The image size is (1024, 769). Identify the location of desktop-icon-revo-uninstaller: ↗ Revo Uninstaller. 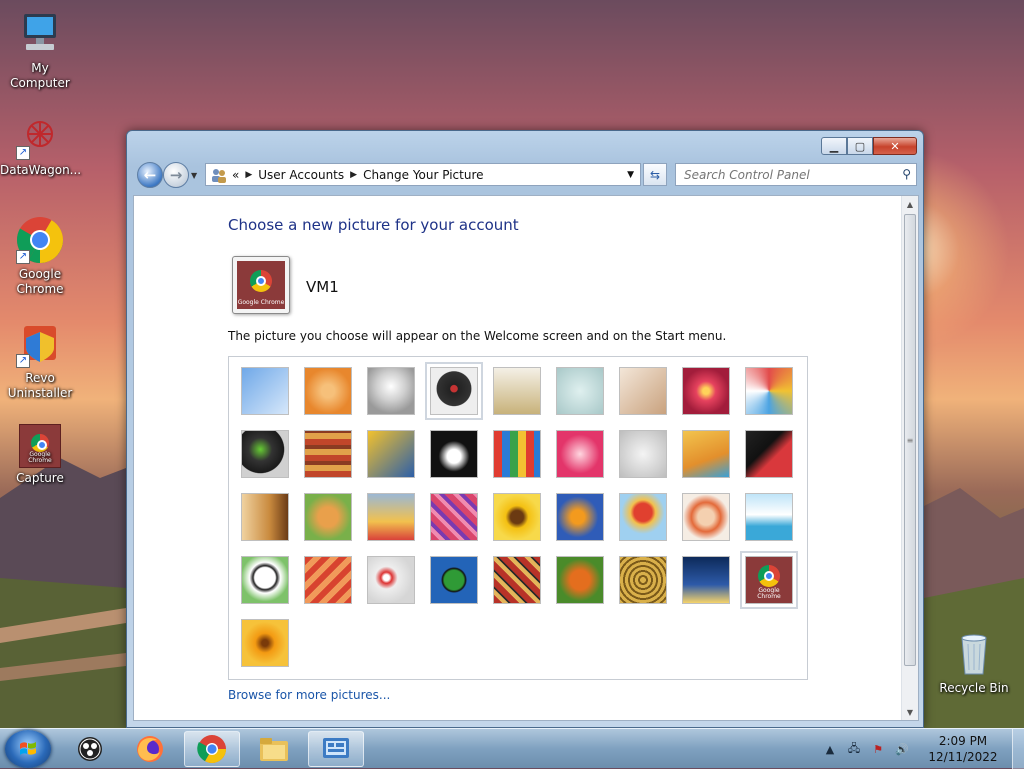
(40, 360).